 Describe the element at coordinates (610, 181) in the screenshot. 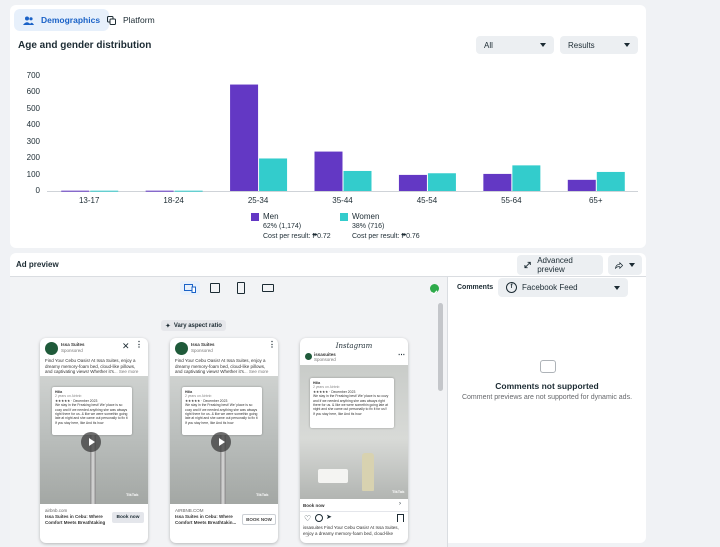

I see `bar-women-65+` at that location.